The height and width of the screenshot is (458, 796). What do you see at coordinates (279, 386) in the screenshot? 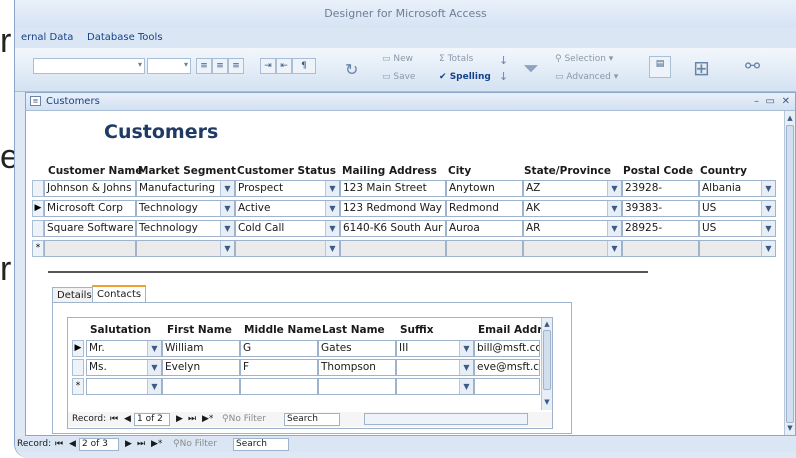
I see `middle-name-field` at bounding box center [279, 386].